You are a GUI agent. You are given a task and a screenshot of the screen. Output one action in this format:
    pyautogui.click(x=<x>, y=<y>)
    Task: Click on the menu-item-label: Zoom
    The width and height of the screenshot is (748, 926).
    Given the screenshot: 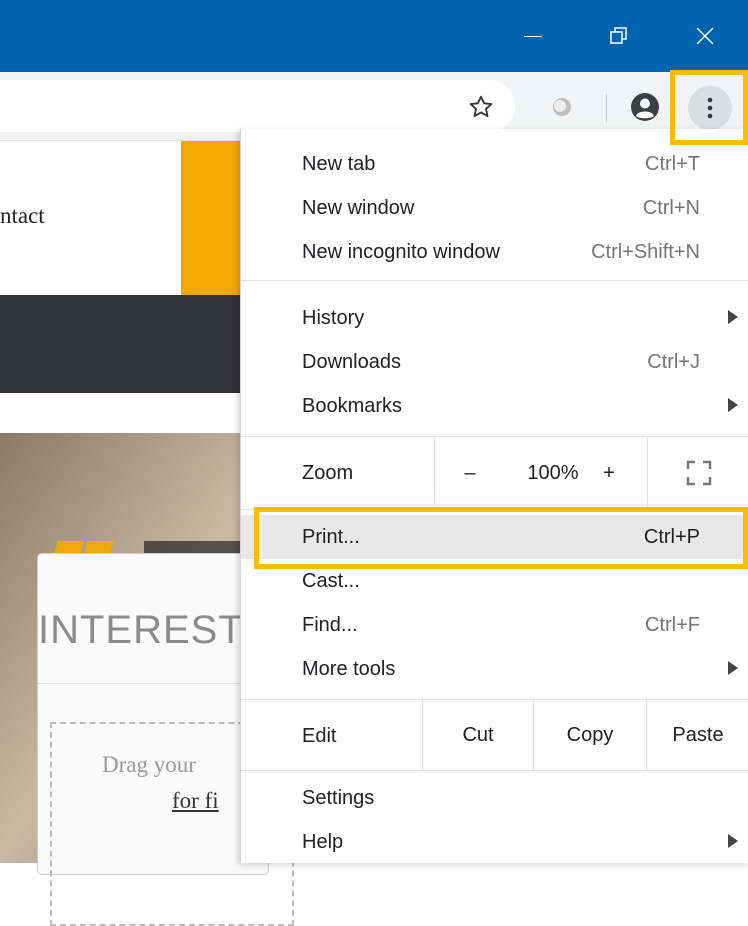 What is the action you would take?
    pyautogui.click(x=328, y=473)
    